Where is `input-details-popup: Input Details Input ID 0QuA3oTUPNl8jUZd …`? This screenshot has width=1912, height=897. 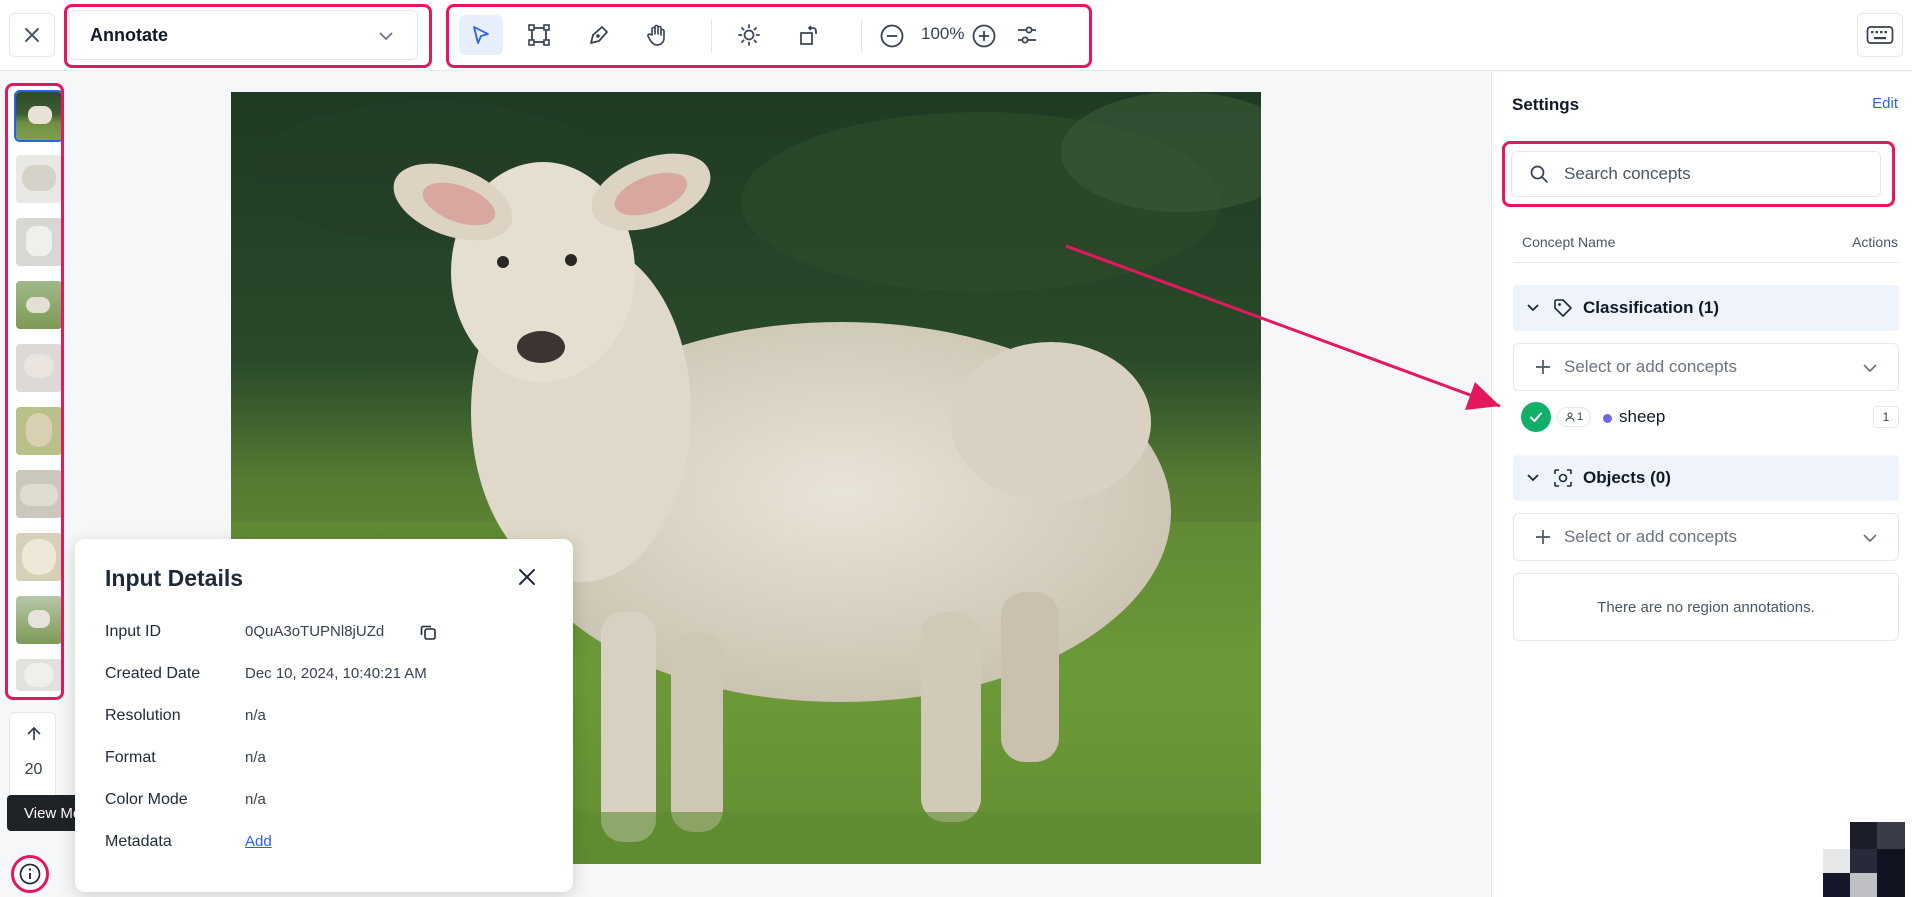 input-details-popup: Input Details Input ID 0QuA3oTUPNl8jUZd … is located at coordinates (324, 715).